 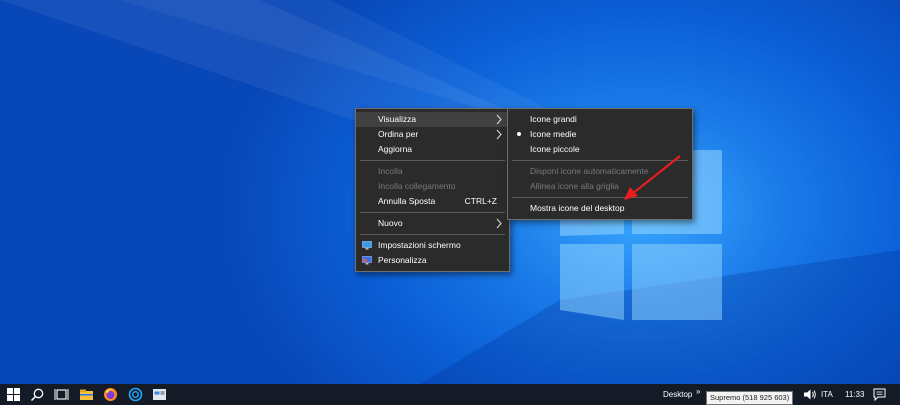 What do you see at coordinates (367, 260) in the screenshot?
I see `personalize-icon` at bounding box center [367, 260].